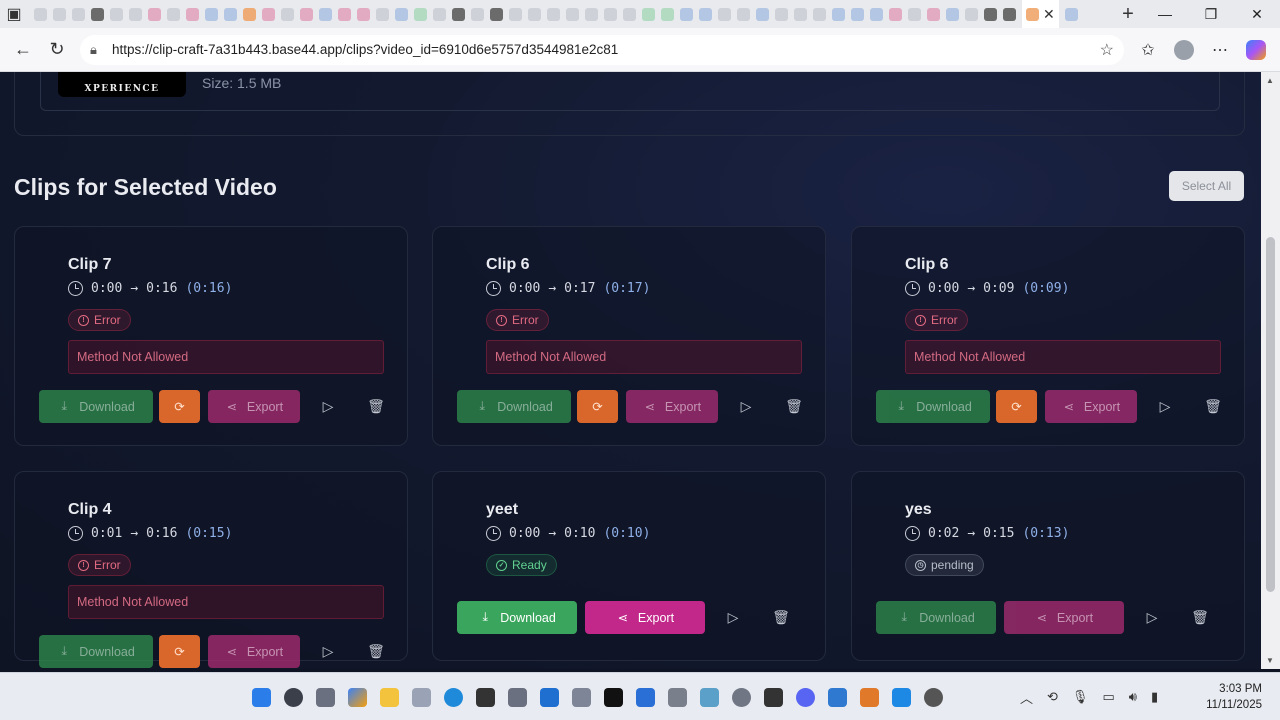 This screenshot has width=1280, height=720. What do you see at coordinates (837, 697) in the screenshot?
I see `photos-icon` at bounding box center [837, 697].